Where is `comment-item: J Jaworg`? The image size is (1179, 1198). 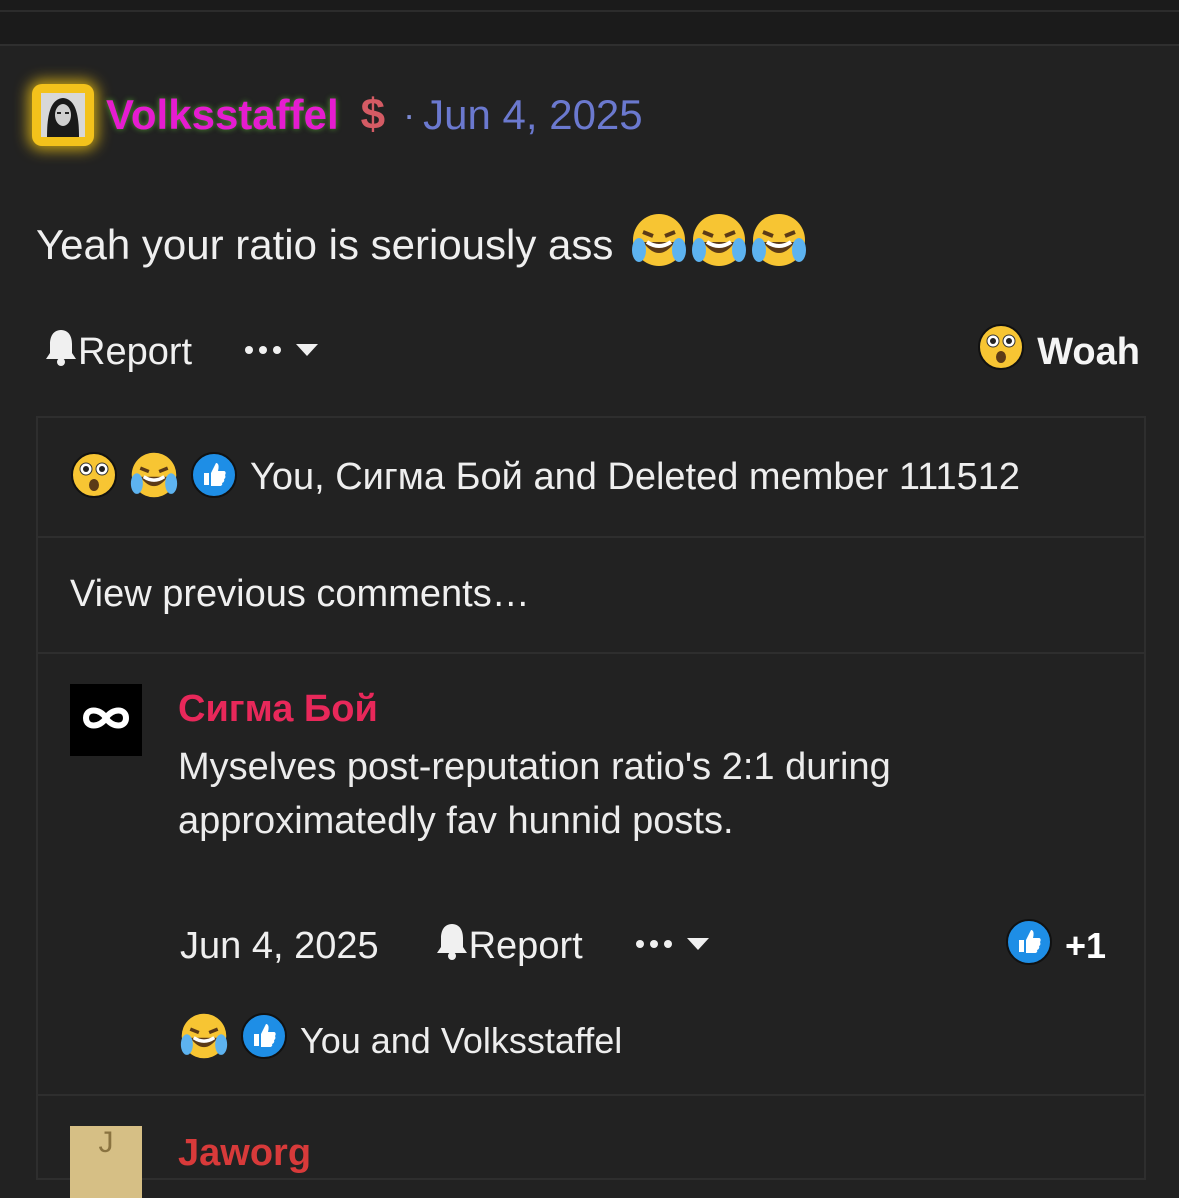
comment-item: J Jaworg is located at coordinates (591, 1146).